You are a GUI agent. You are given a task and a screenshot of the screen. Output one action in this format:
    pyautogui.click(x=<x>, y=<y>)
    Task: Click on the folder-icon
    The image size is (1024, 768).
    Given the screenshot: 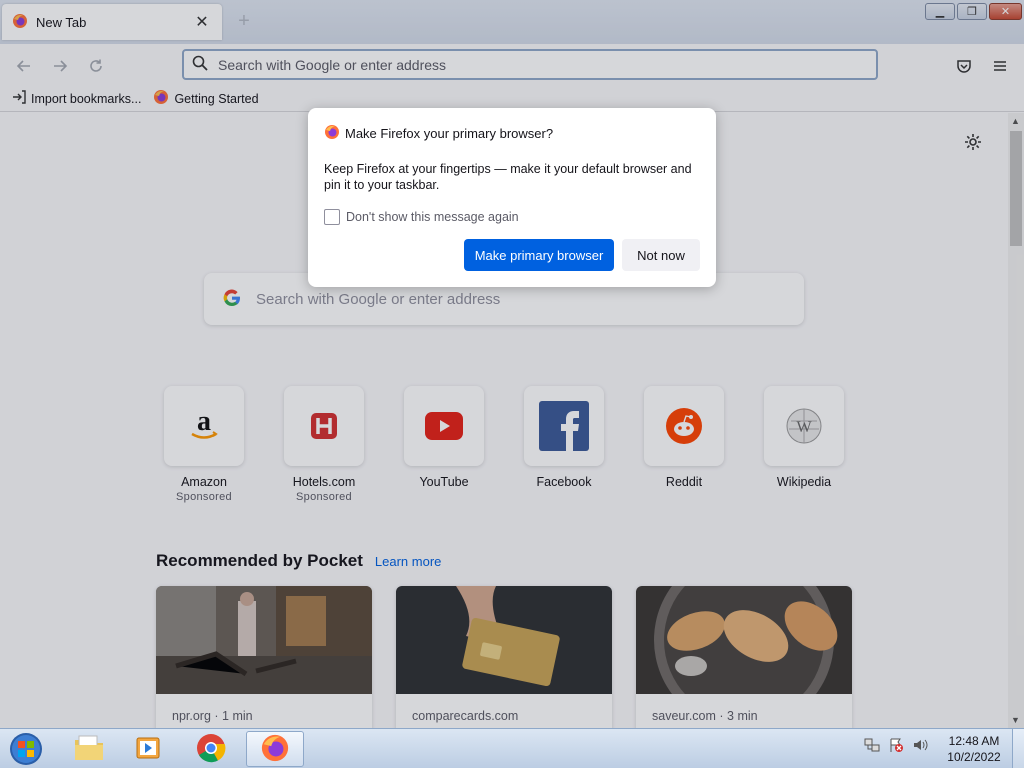 What is the action you would take?
    pyautogui.click(x=89, y=749)
    